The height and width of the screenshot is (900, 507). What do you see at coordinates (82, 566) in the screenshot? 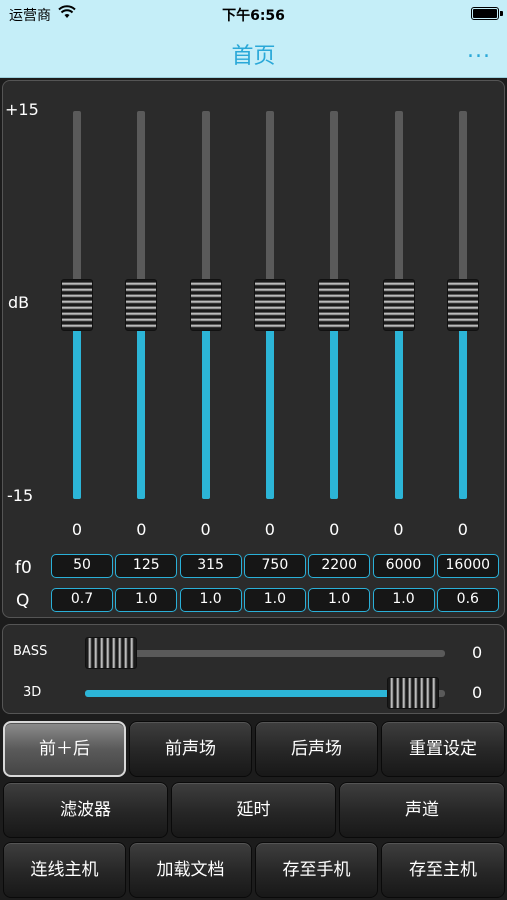
I see `f0-input: 50` at bounding box center [82, 566].